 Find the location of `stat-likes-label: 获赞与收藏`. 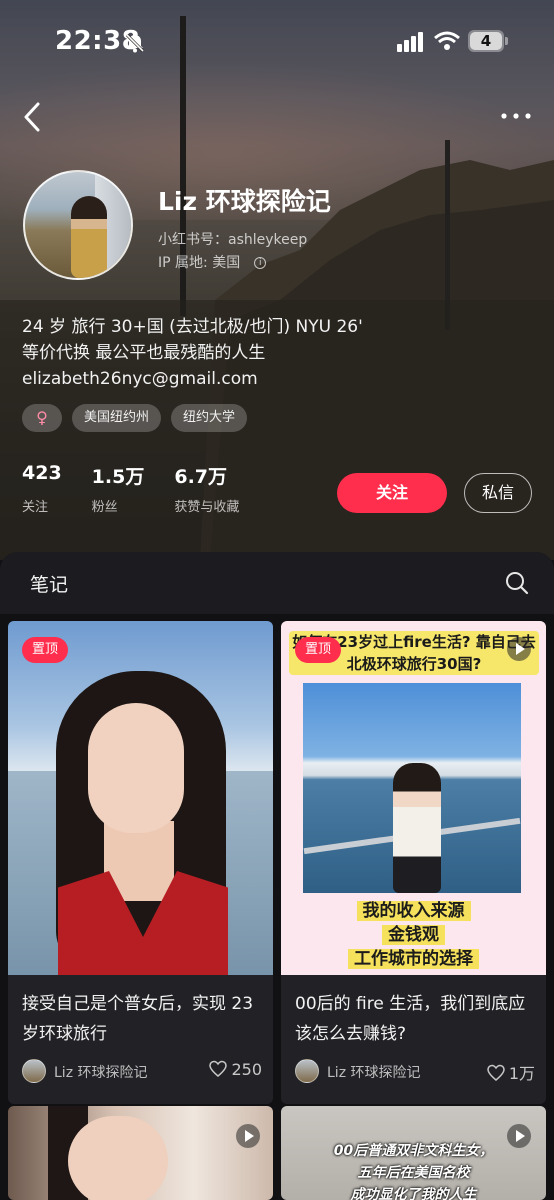

stat-likes-label: 获赞与收藏 is located at coordinates (207, 507).